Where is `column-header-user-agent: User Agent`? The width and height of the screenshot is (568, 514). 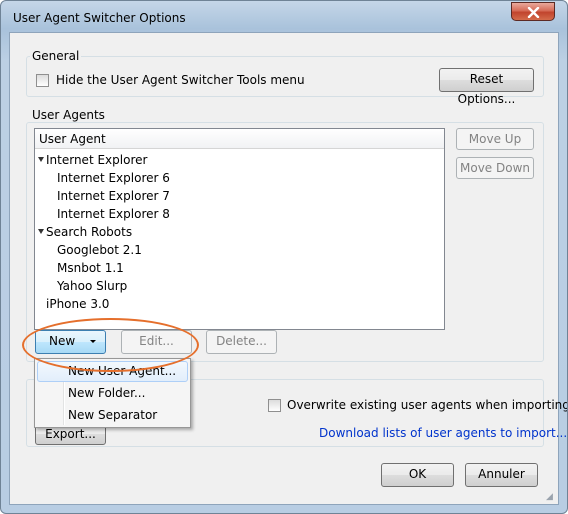
column-header-user-agent: User Agent is located at coordinates (239, 139).